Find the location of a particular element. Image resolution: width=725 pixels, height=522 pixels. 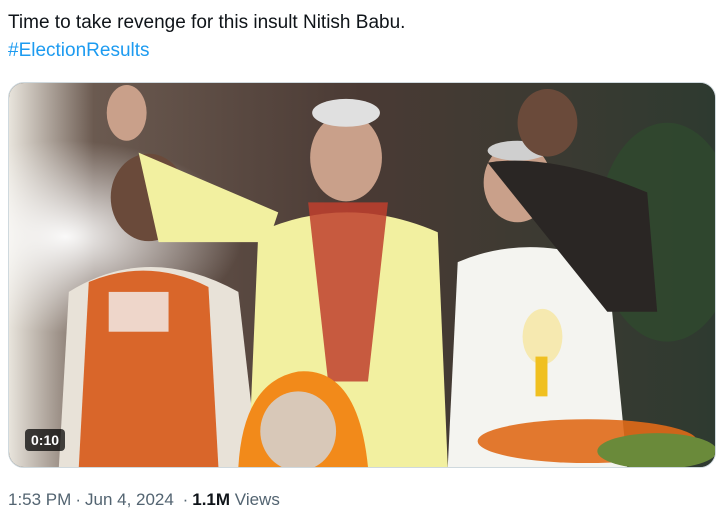

video-duration-badge: 0:10 is located at coordinates (45, 440).